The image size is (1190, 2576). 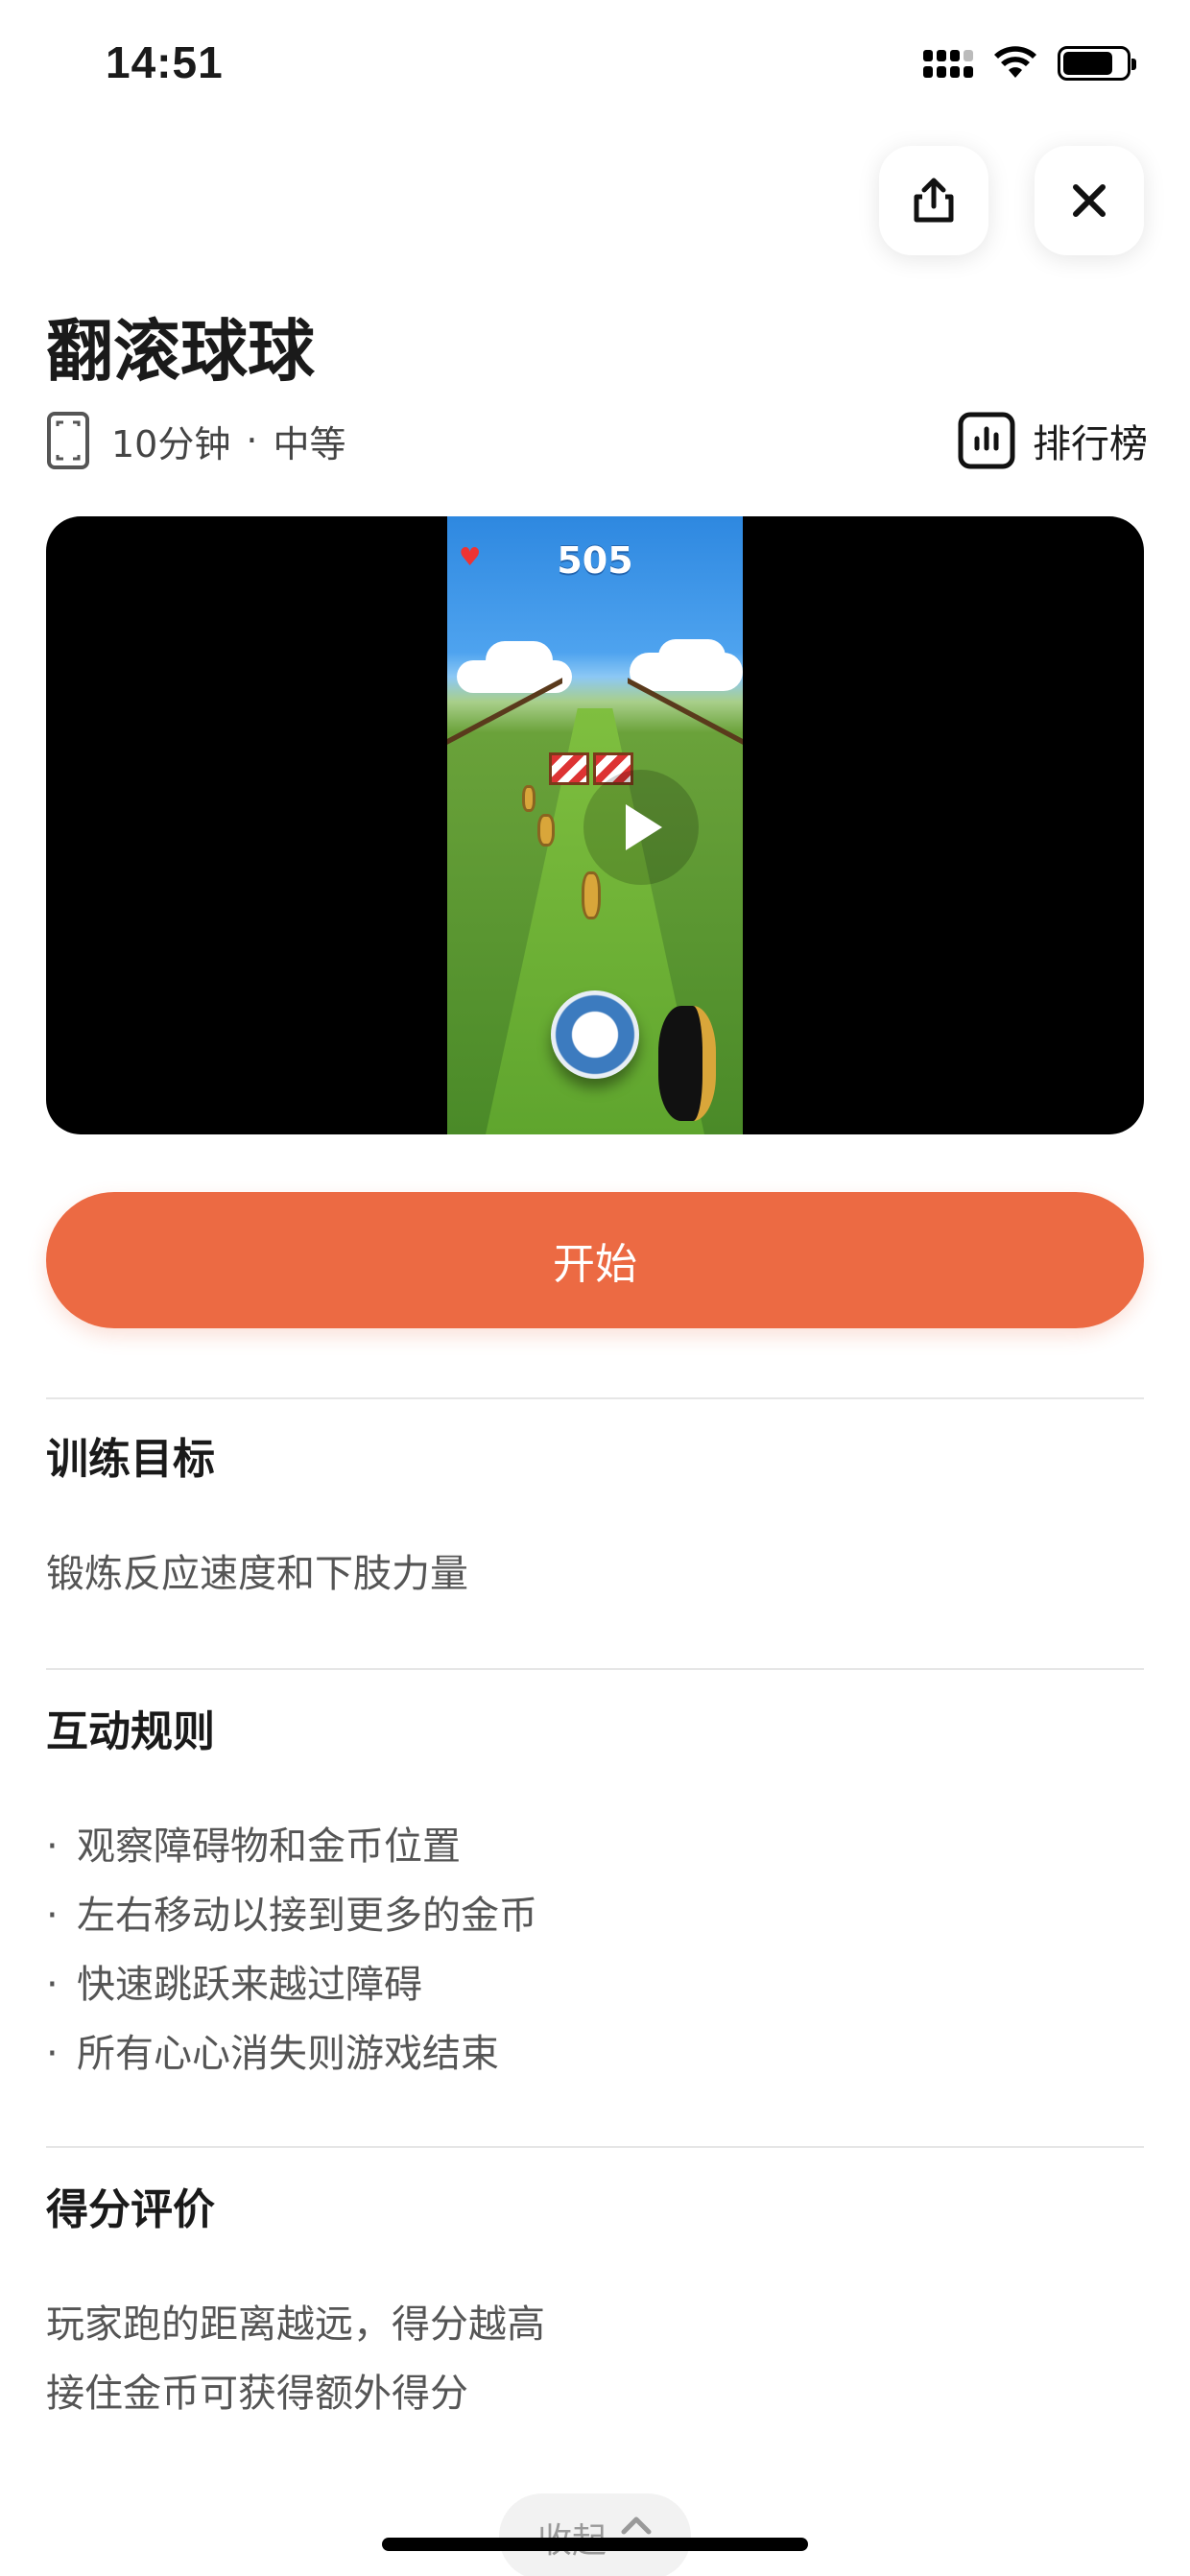 I want to click on close-icon, so click(x=1090, y=200).